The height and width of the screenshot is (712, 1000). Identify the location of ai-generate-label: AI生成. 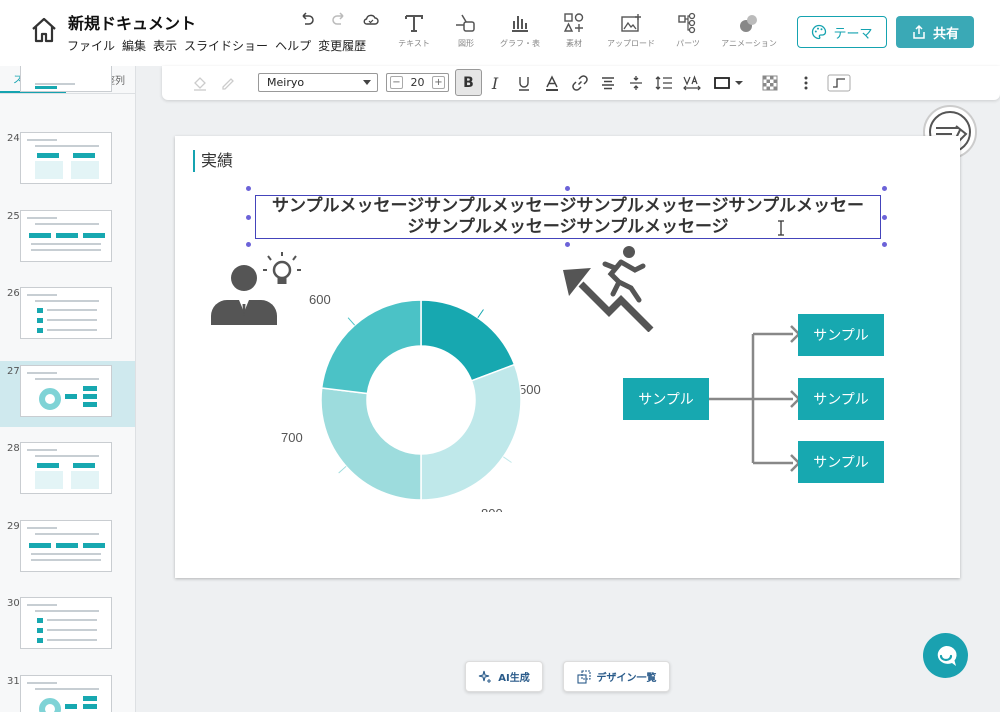
(514, 678).